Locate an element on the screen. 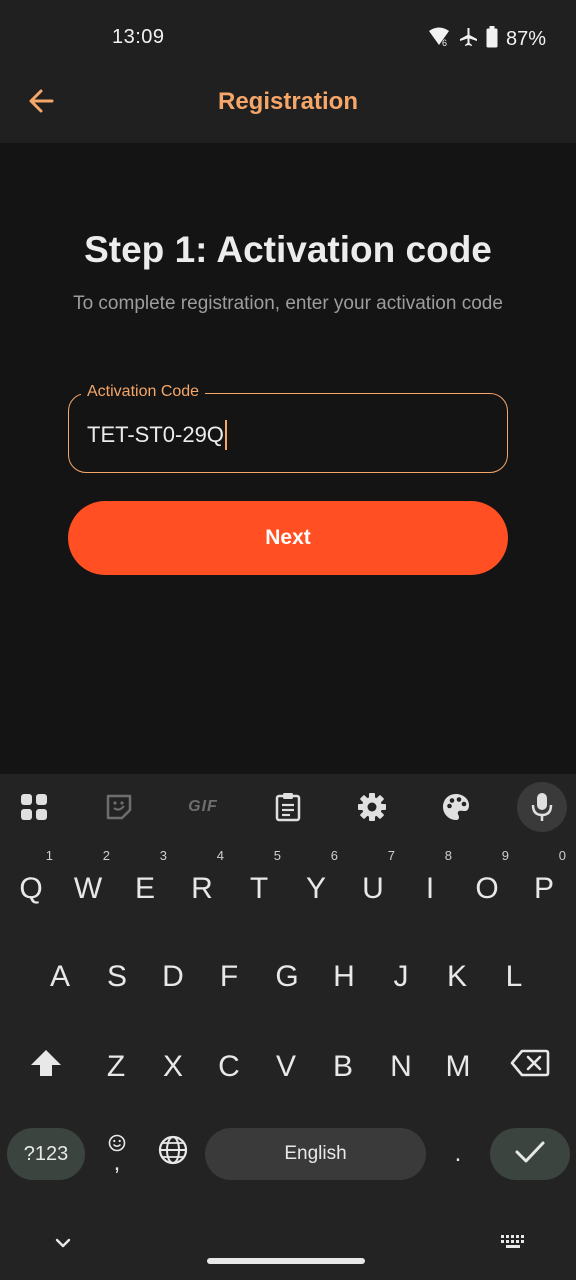 This screenshot has height=1280, width=576. keyboard-toolbar: GIF is located at coordinates (288, 805).